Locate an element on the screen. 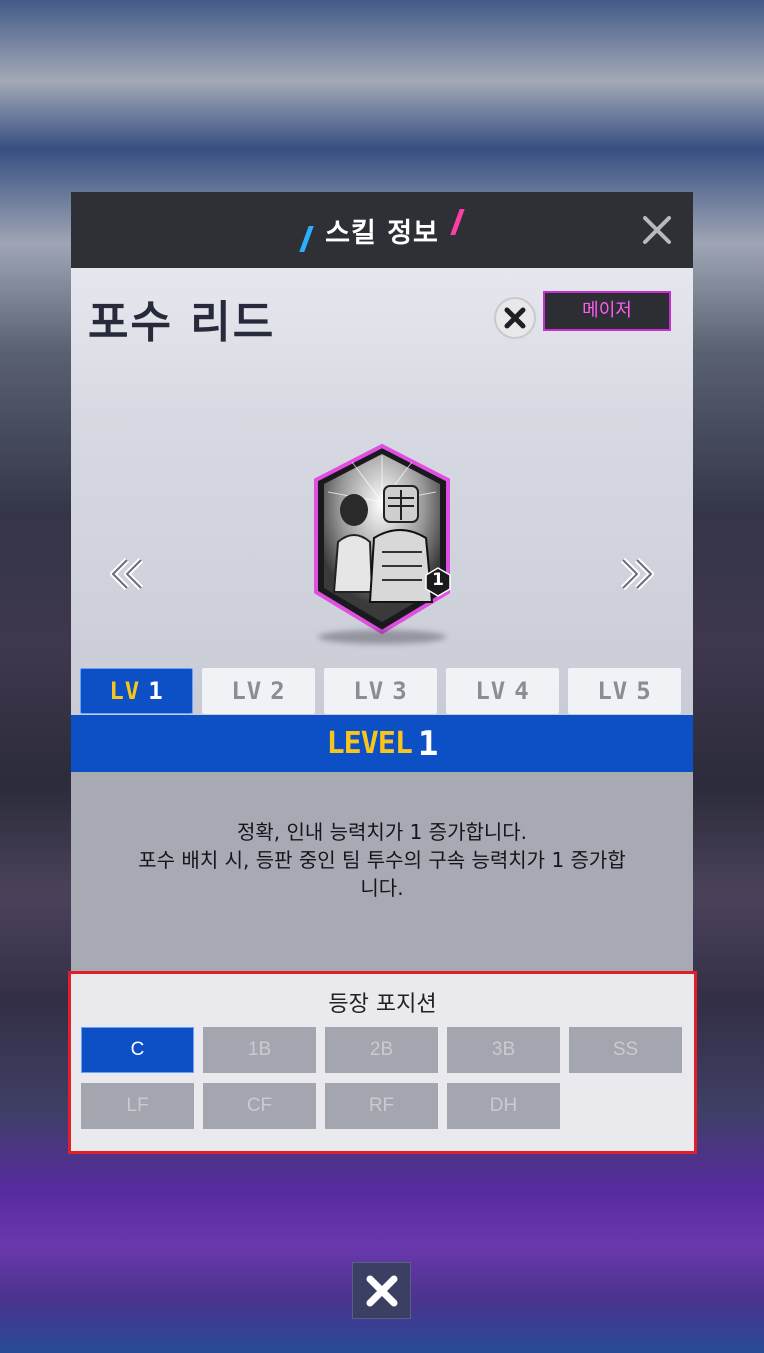 The image size is (764, 1353). skill-card: 1 is located at coordinates (382, 542).